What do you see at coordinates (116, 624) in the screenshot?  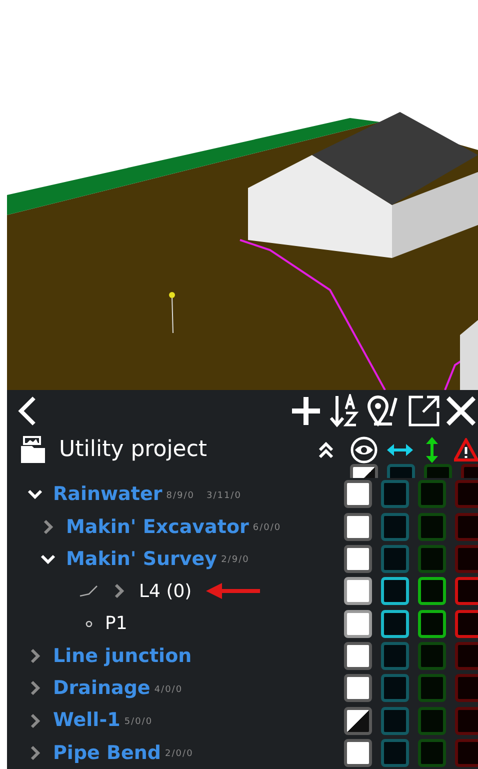 I see `feature-name: P1` at bounding box center [116, 624].